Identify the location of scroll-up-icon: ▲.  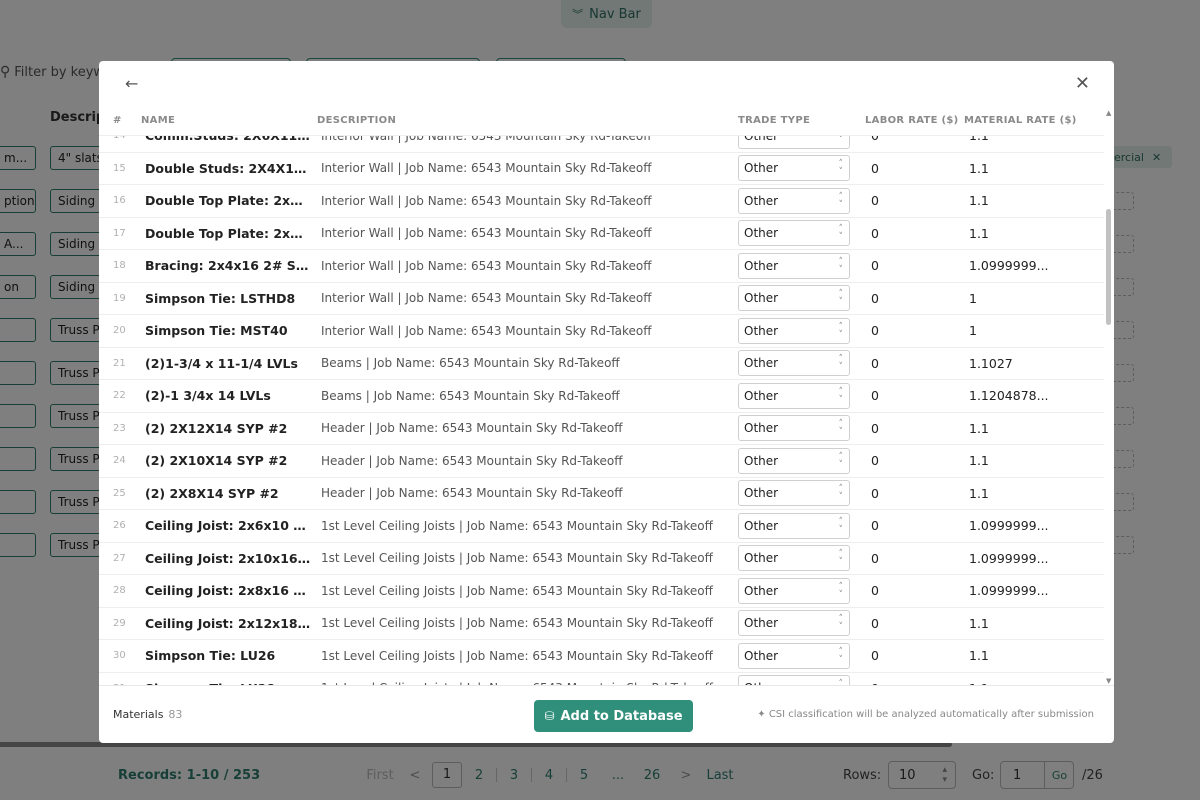
(1108, 113).